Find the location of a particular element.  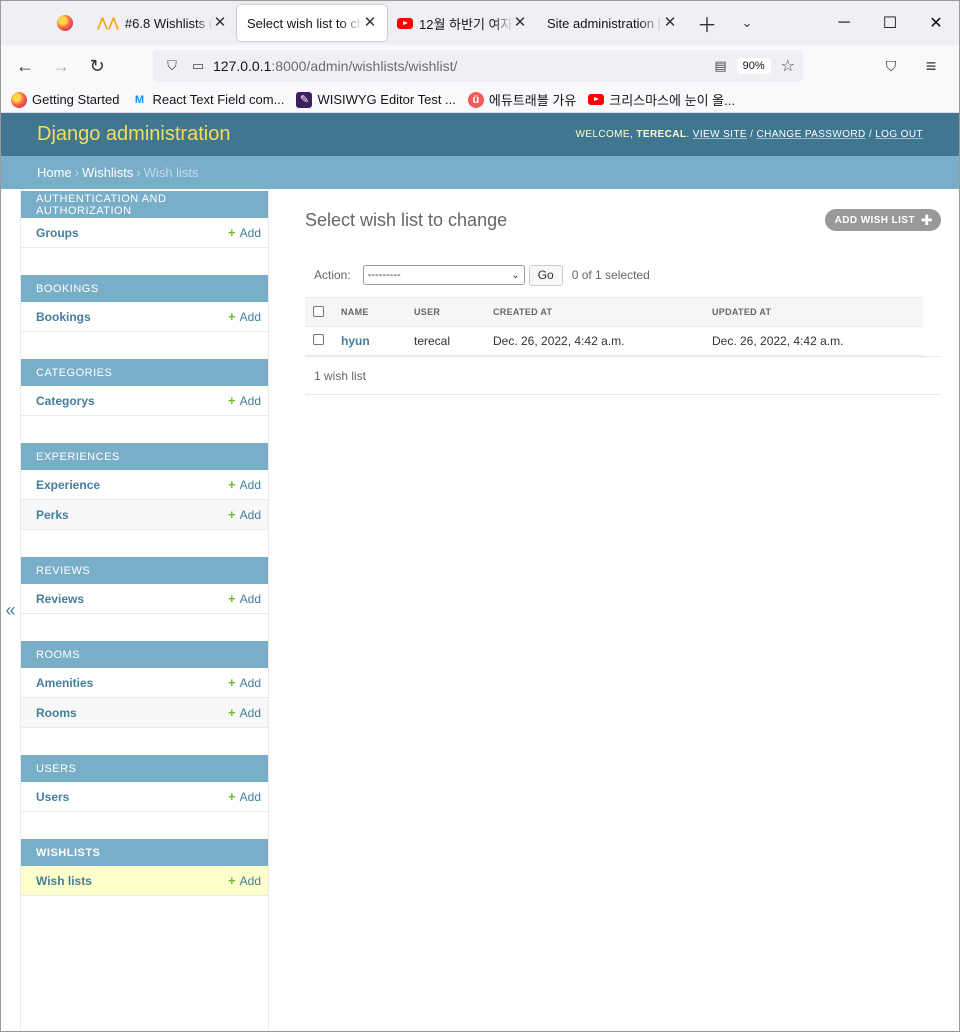

model-link: Categorys is located at coordinates (65, 401).